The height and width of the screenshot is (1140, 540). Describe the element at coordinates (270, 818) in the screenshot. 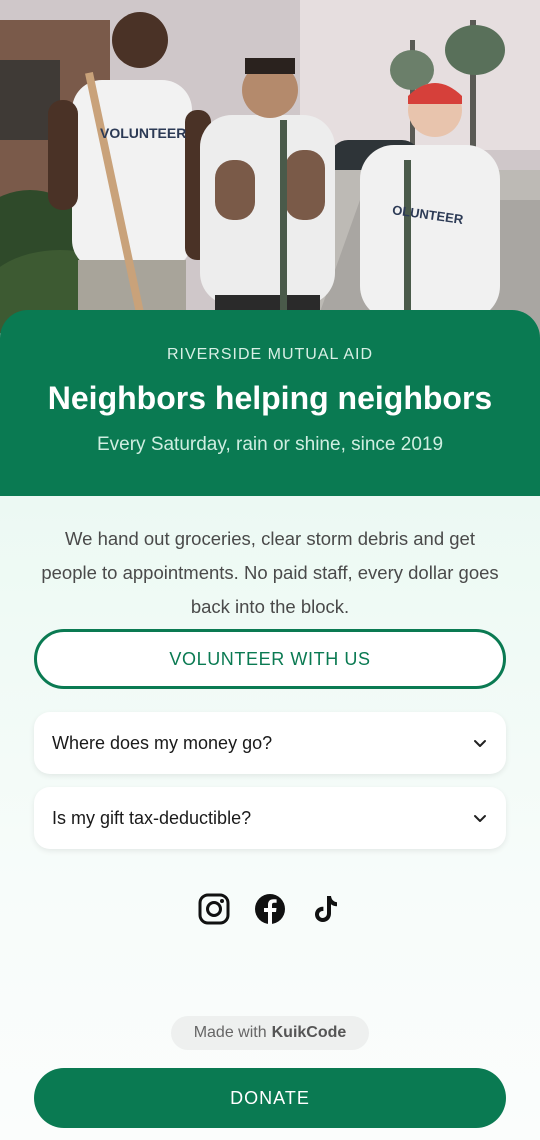

I see `faq-item-tax: Is my gift tax-deductible?` at that location.